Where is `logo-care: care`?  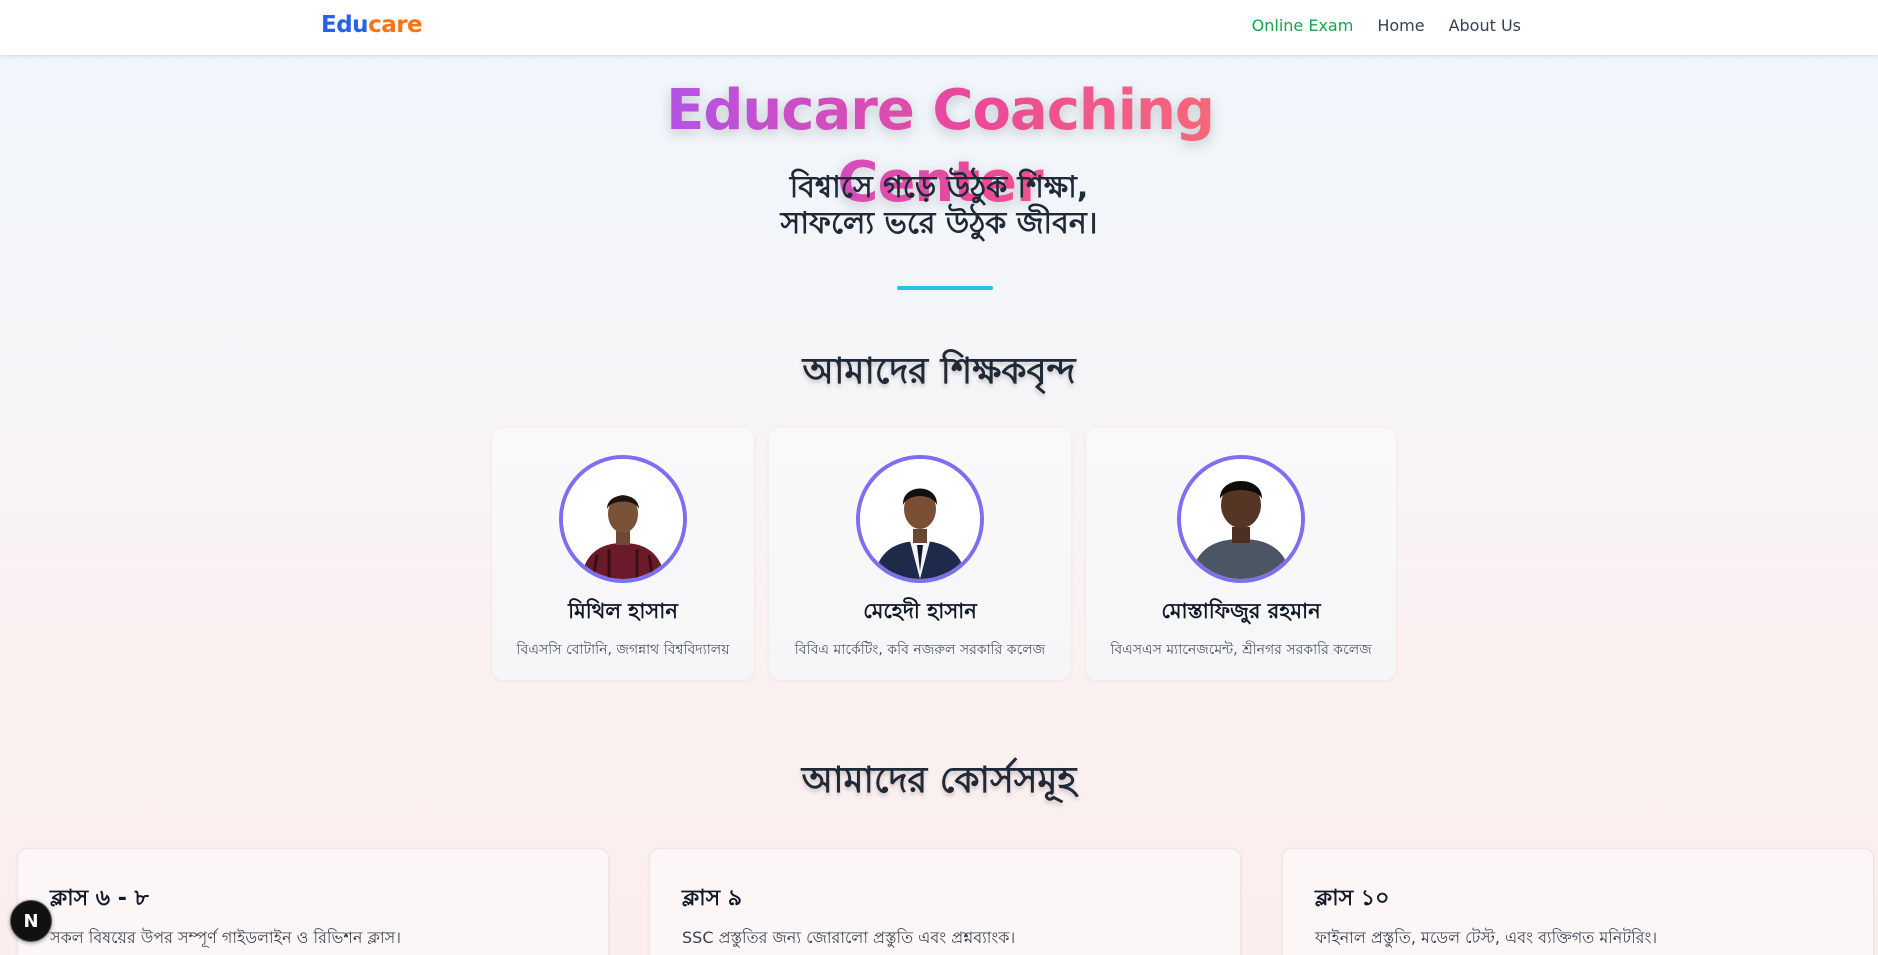
logo-care: care is located at coordinates (395, 25).